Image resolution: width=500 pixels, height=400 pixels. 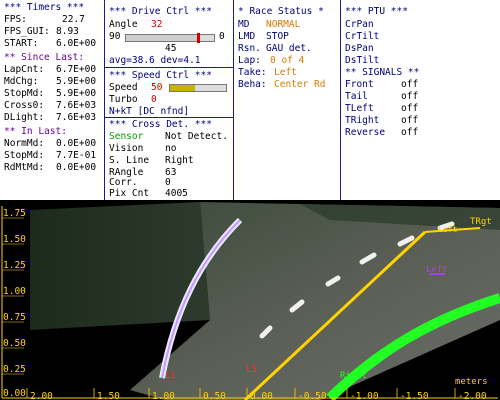 I want to click on corr-label: Corr., so click(x=123, y=182).